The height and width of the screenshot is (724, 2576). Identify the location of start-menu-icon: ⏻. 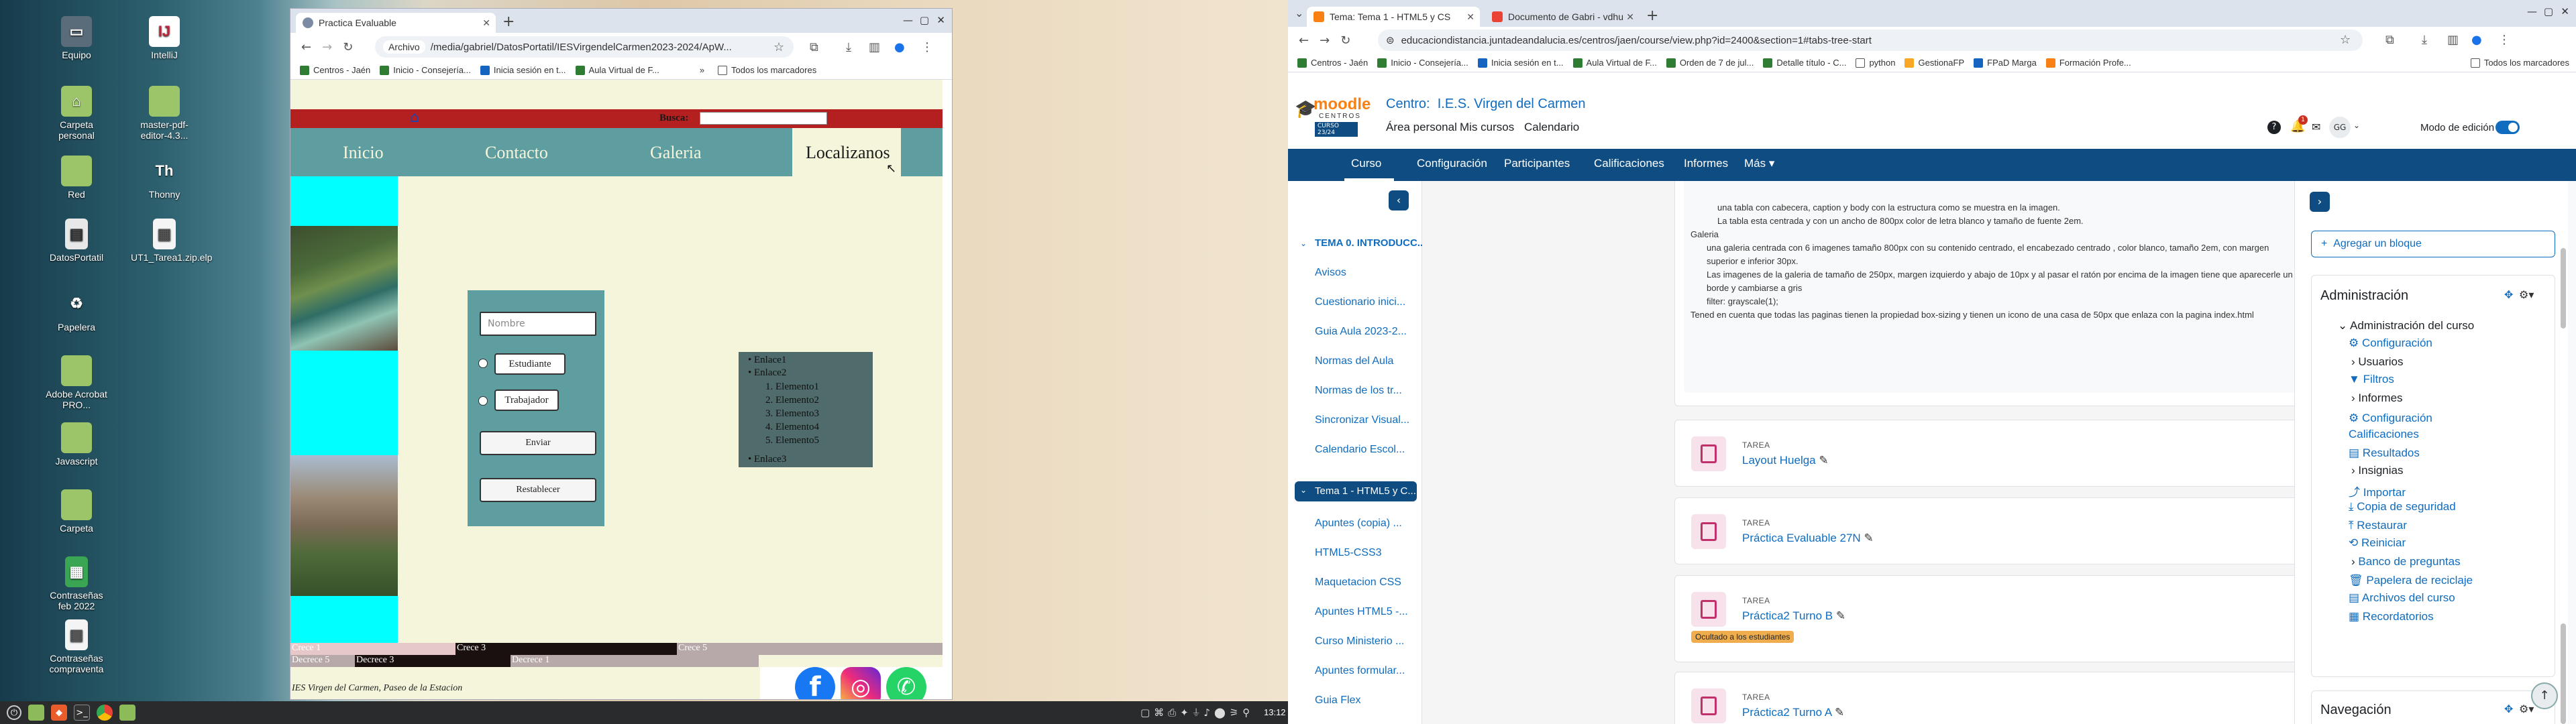
(14, 712).